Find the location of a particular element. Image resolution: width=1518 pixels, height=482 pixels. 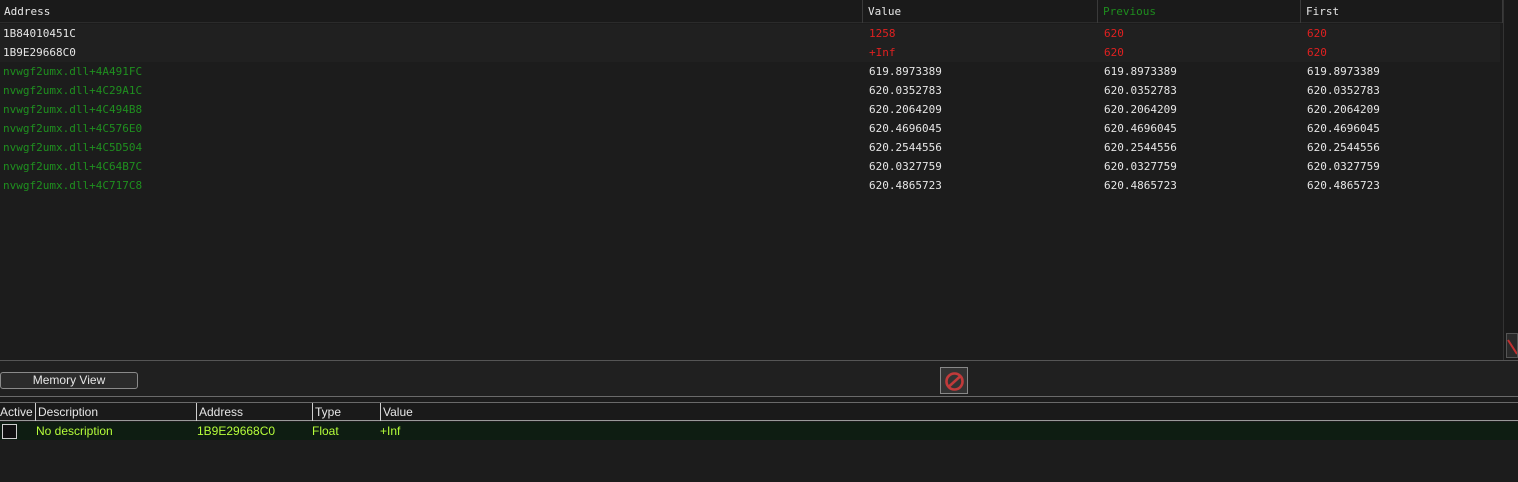

result-previous: 620.0352783 is located at coordinates (1140, 90).